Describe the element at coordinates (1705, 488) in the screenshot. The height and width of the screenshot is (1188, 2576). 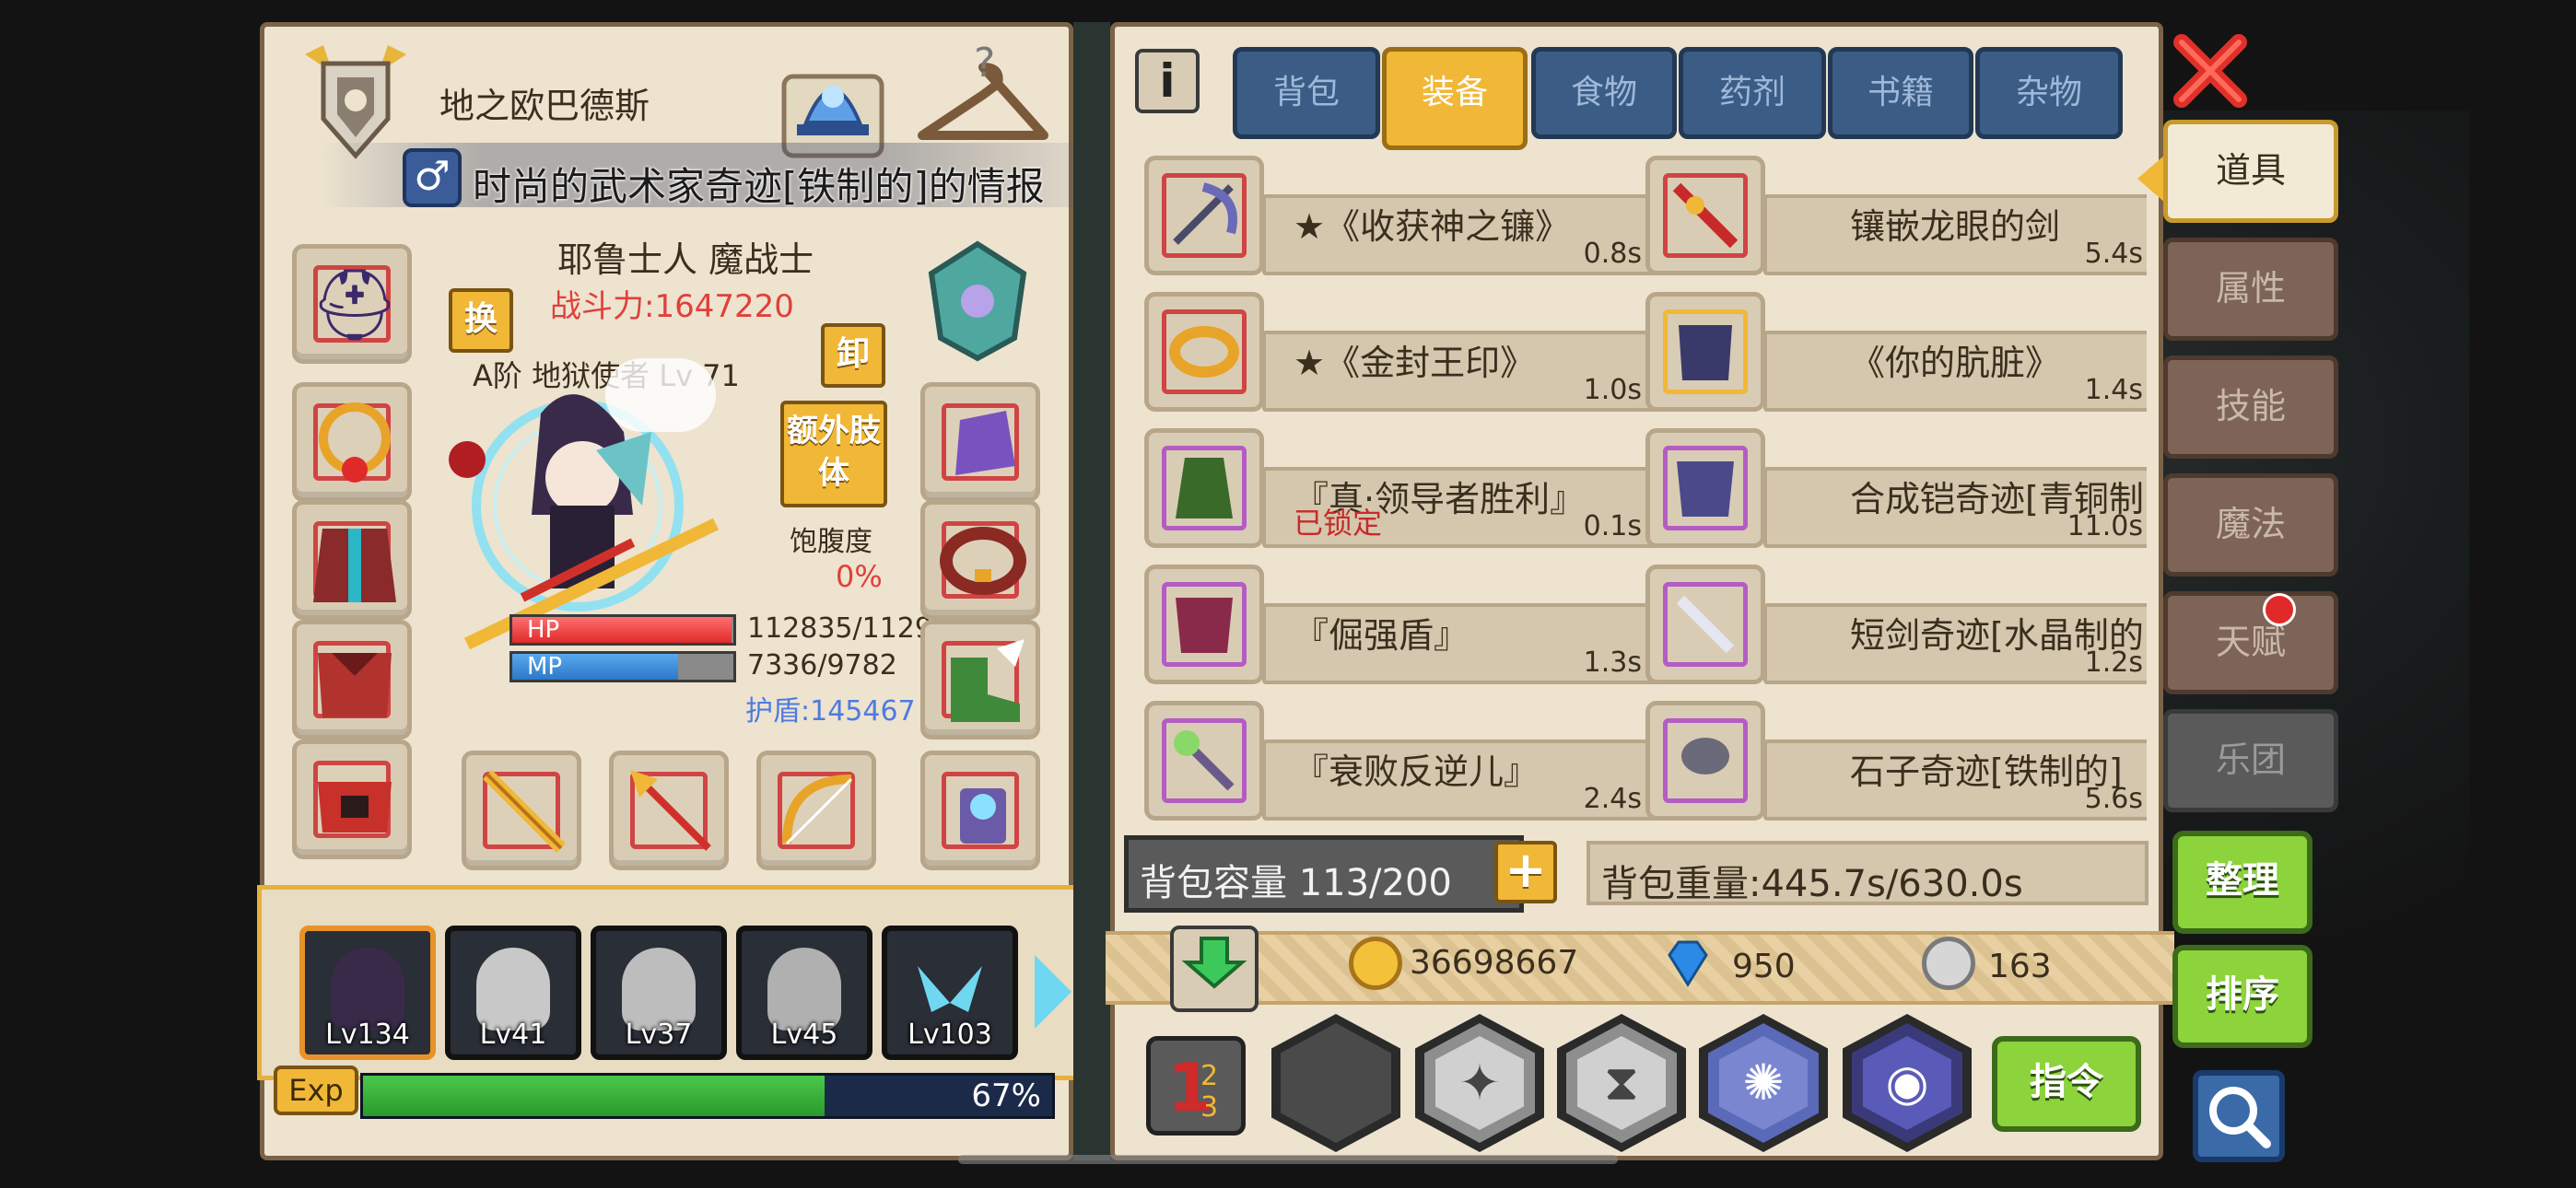
I see `armor-icon` at that location.